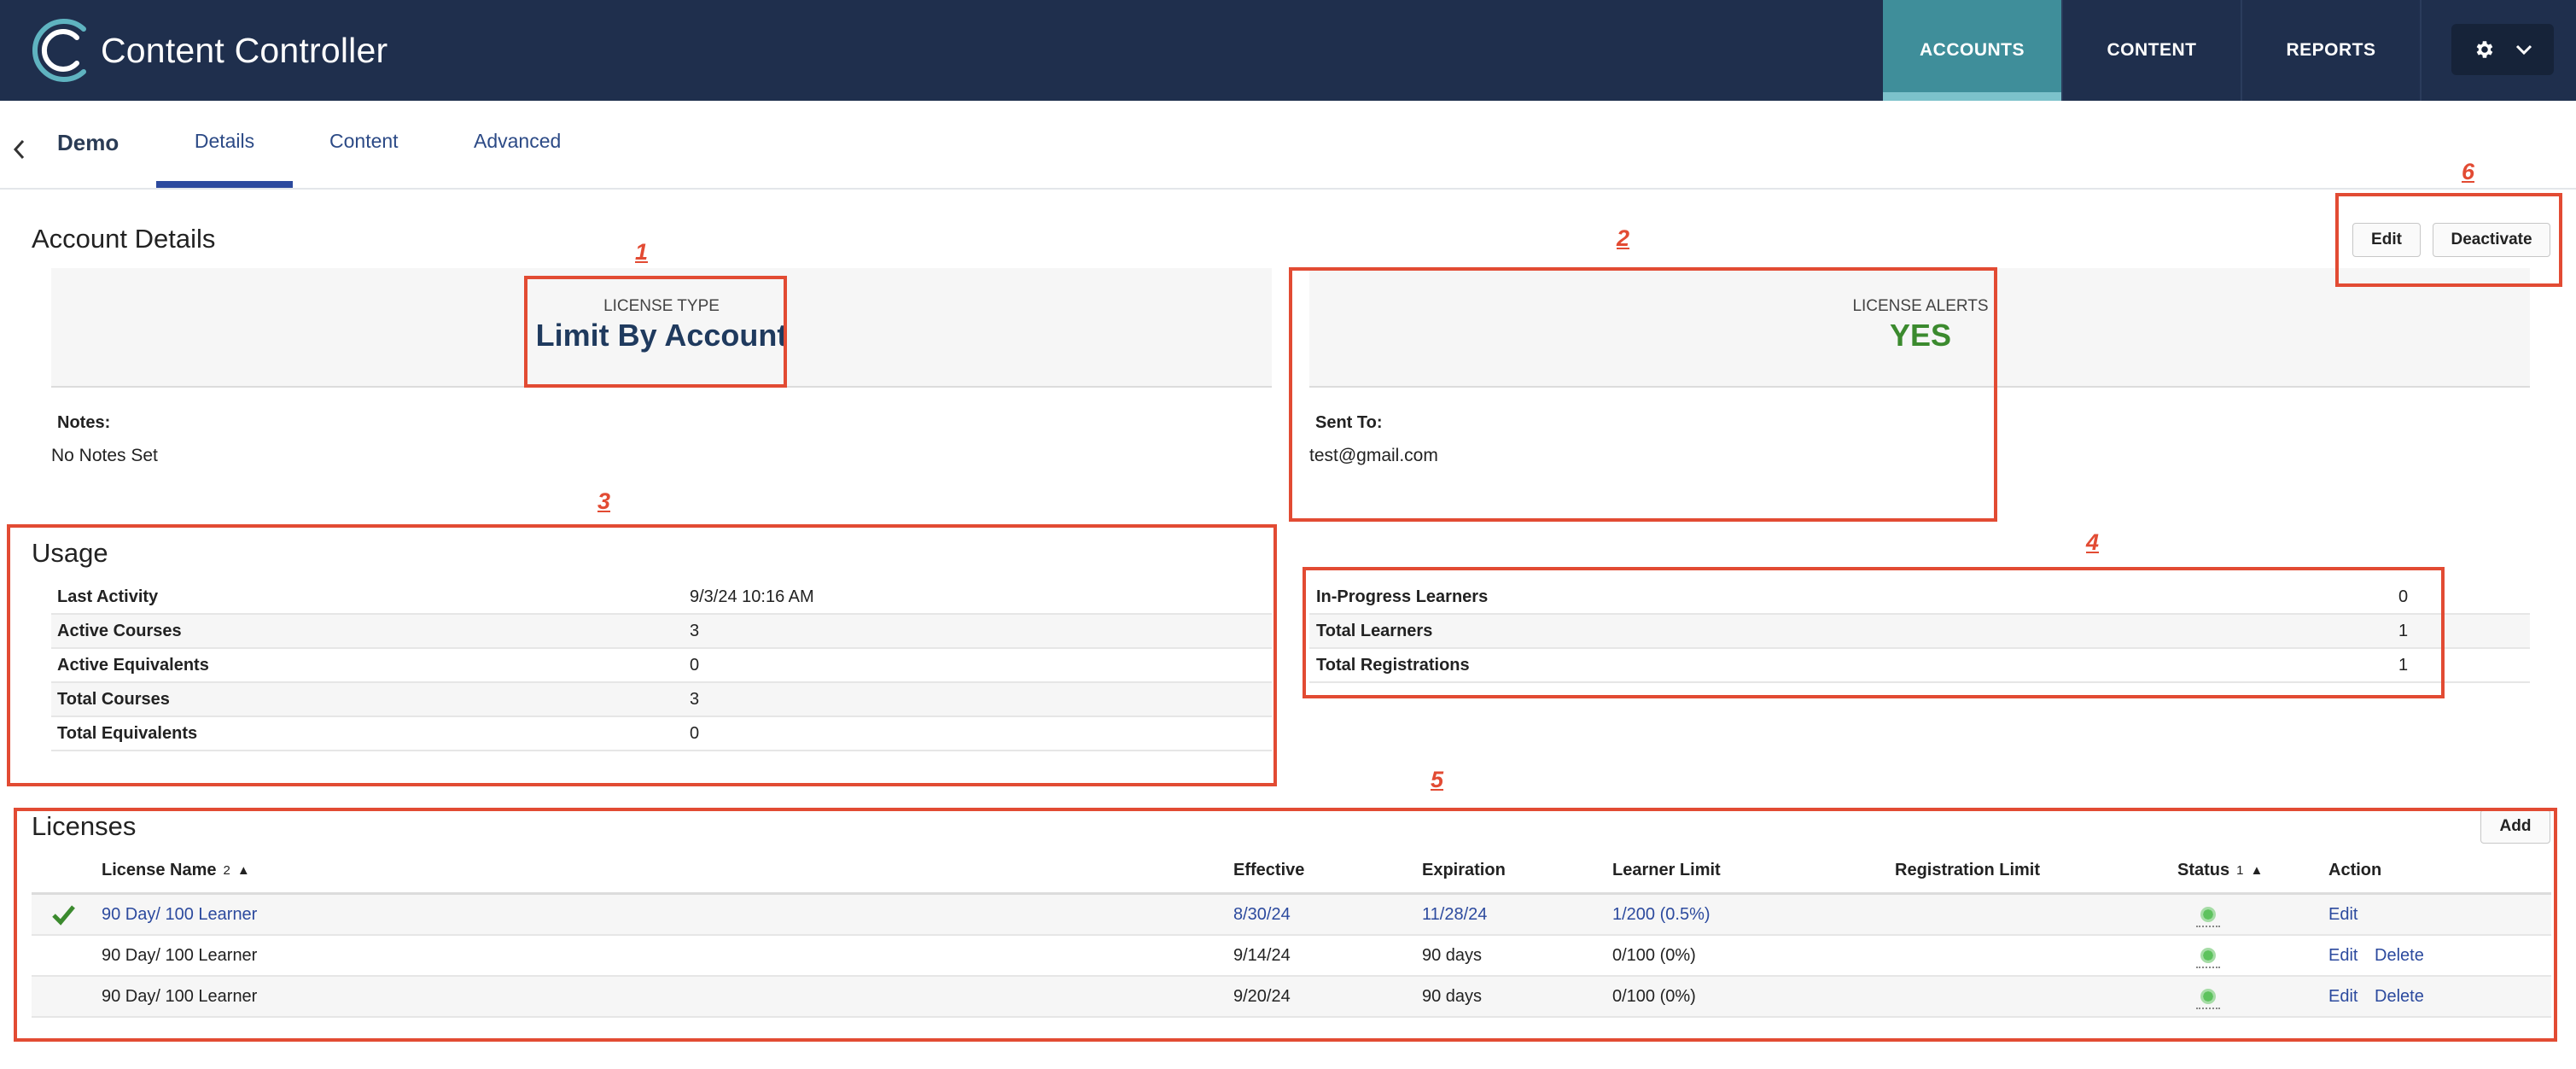 Image resolution: width=2576 pixels, height=1069 pixels. Describe the element at coordinates (604, 501) in the screenshot. I see `annotation-number-3: 3` at that location.